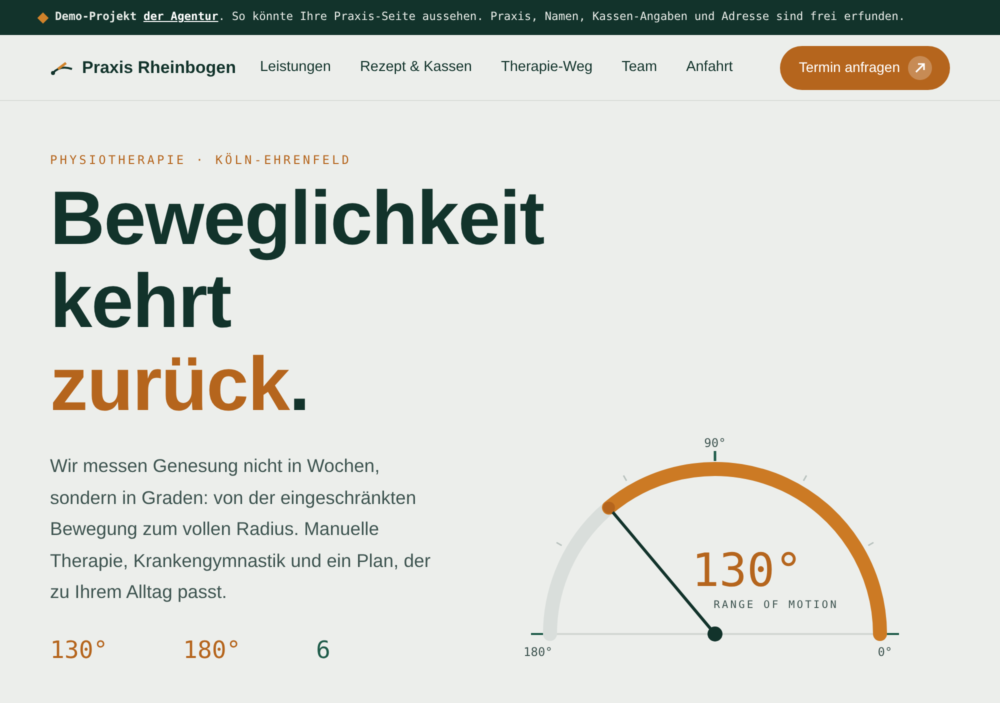  Describe the element at coordinates (180, 17) in the screenshot. I see `agency-link: der Agentur` at that location.